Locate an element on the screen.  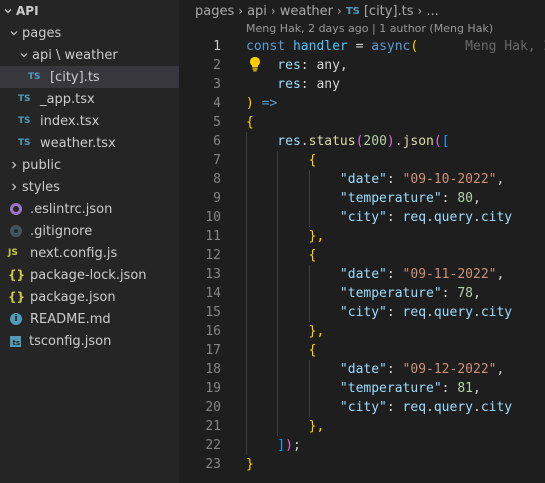
code-line: res.status(200).json([ is located at coordinates (347, 141).